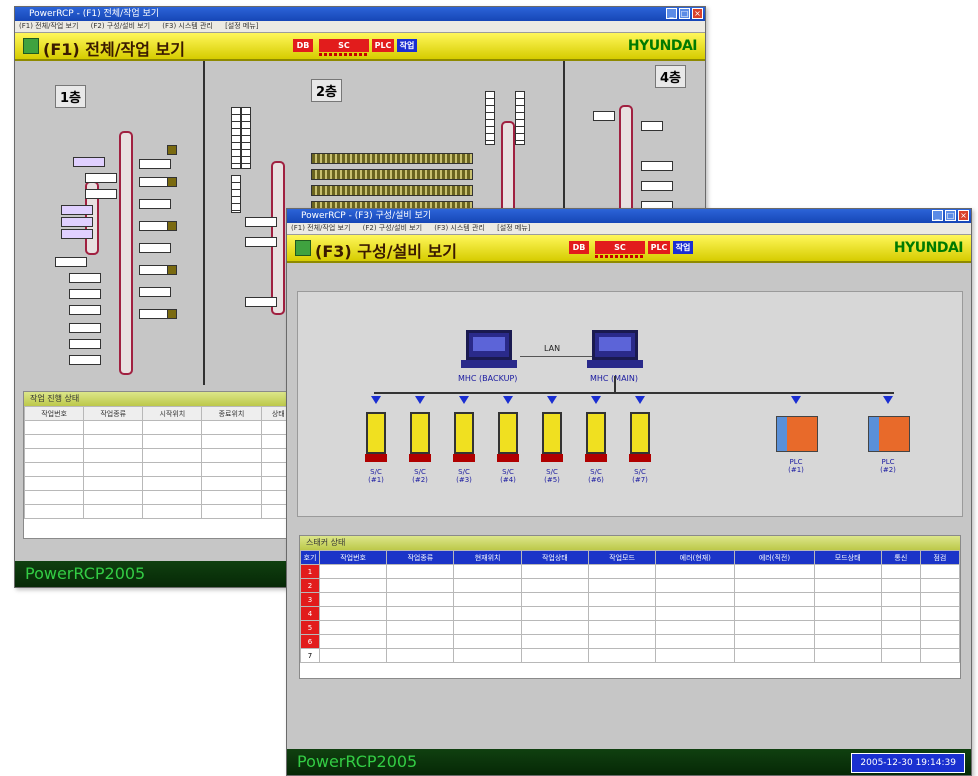 This screenshot has height=776, width=978. Describe the element at coordinates (172, 226) in the screenshot. I see `station-marker` at that location.